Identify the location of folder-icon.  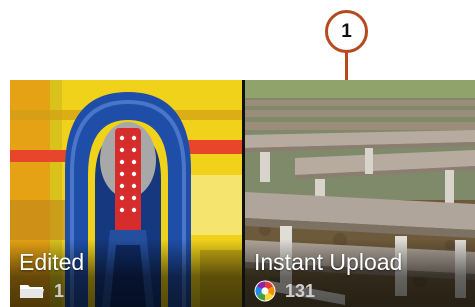
(32, 291).